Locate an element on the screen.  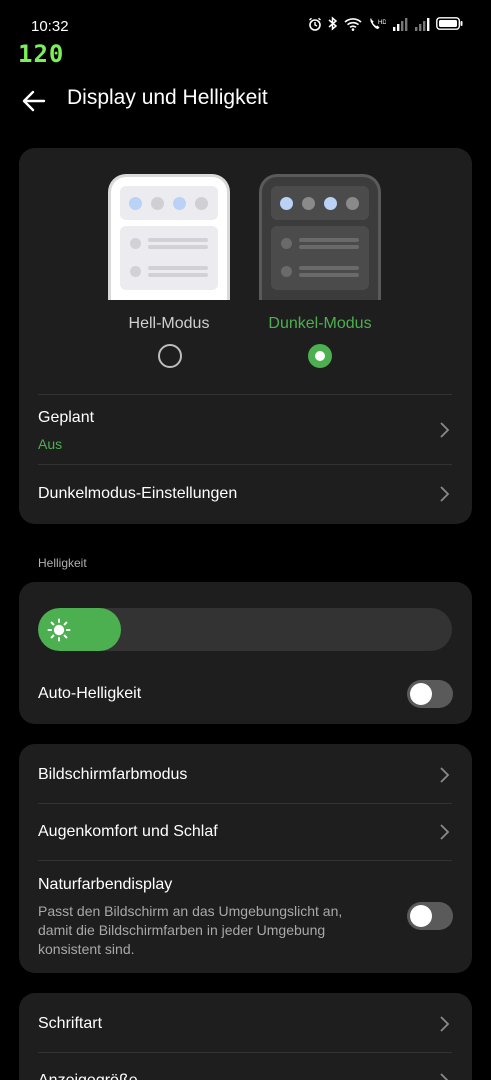
arrow-left-icon is located at coordinates (34, 101).